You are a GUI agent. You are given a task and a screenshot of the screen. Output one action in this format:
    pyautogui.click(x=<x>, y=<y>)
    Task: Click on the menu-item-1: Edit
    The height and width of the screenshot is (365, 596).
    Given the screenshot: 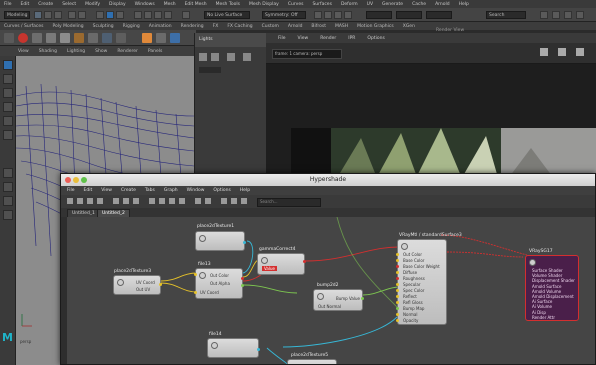 What is the action you would take?
    pyautogui.click(x=25, y=4)
    